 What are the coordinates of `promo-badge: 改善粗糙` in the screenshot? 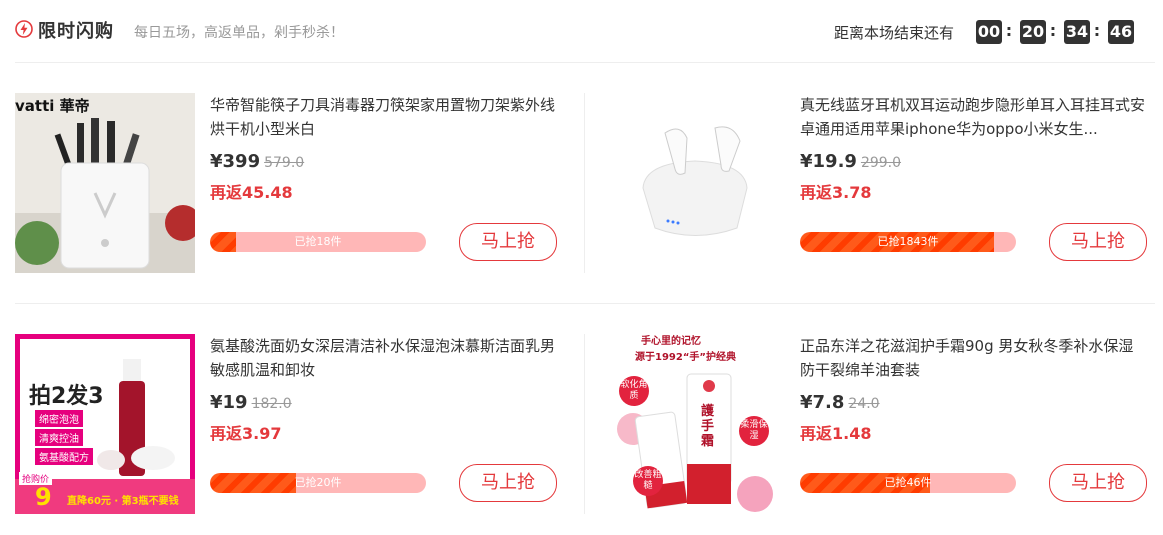 It's located at (648, 481).